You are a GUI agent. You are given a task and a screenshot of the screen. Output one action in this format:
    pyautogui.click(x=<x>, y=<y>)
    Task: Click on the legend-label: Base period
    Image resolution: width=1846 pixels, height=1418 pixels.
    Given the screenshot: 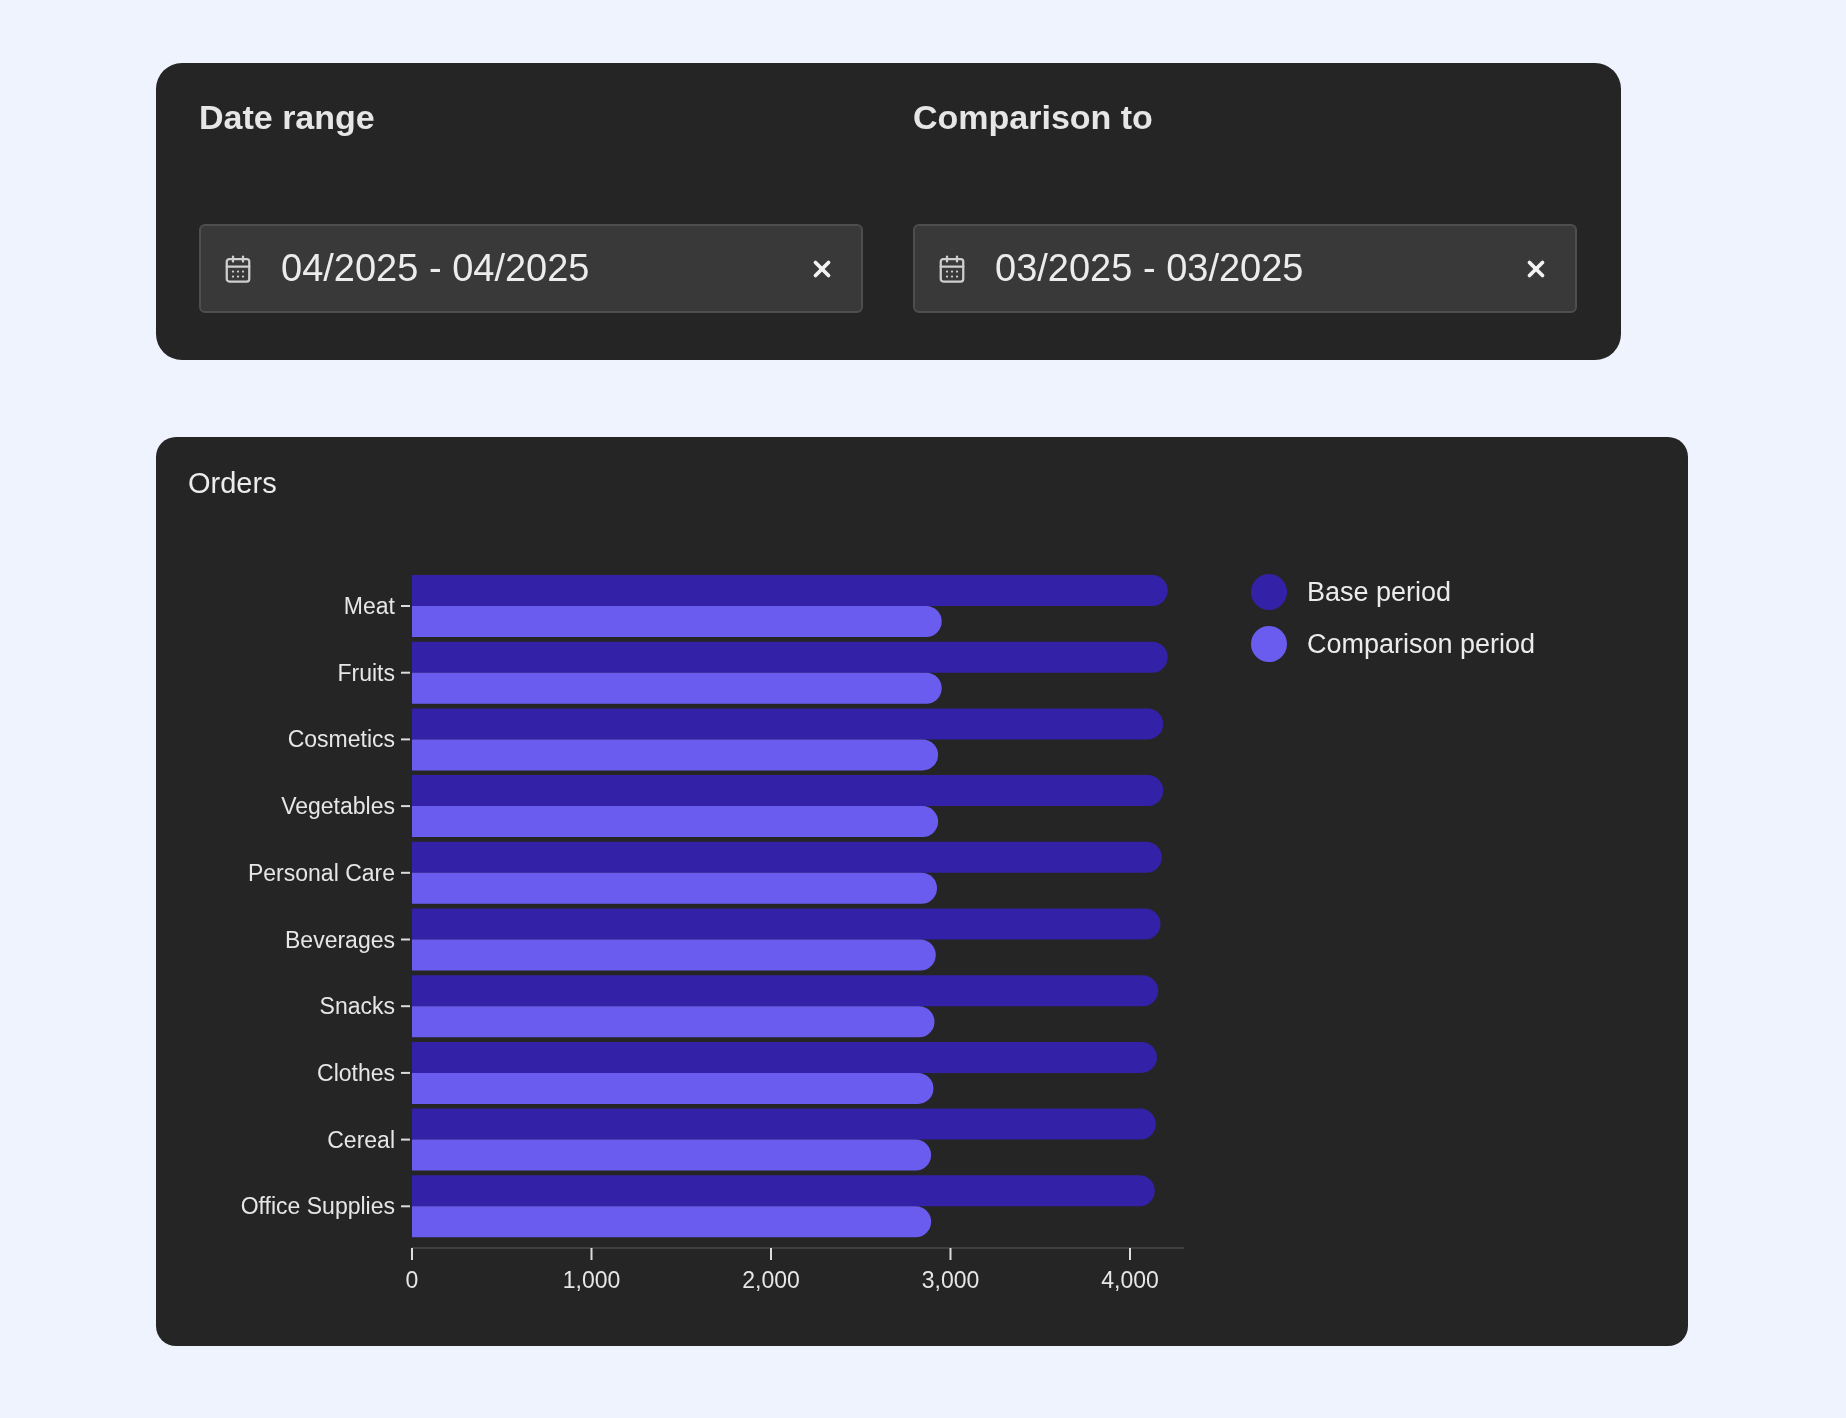 What is the action you would take?
    pyautogui.click(x=1379, y=592)
    